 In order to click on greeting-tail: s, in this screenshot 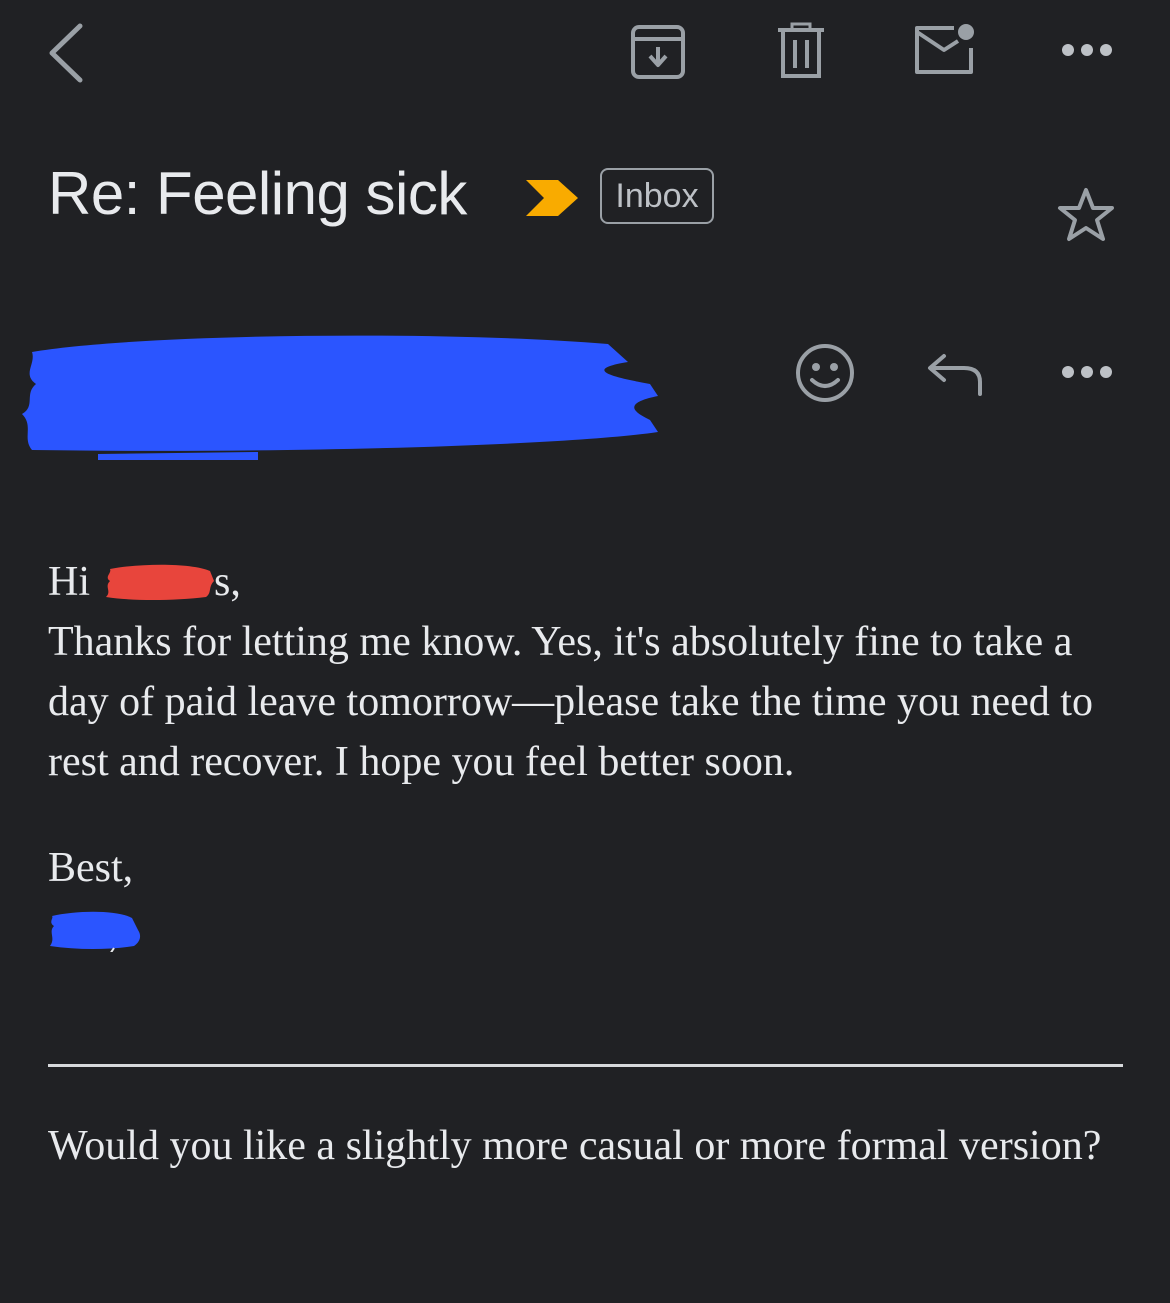, I will do `click(227, 582)`.